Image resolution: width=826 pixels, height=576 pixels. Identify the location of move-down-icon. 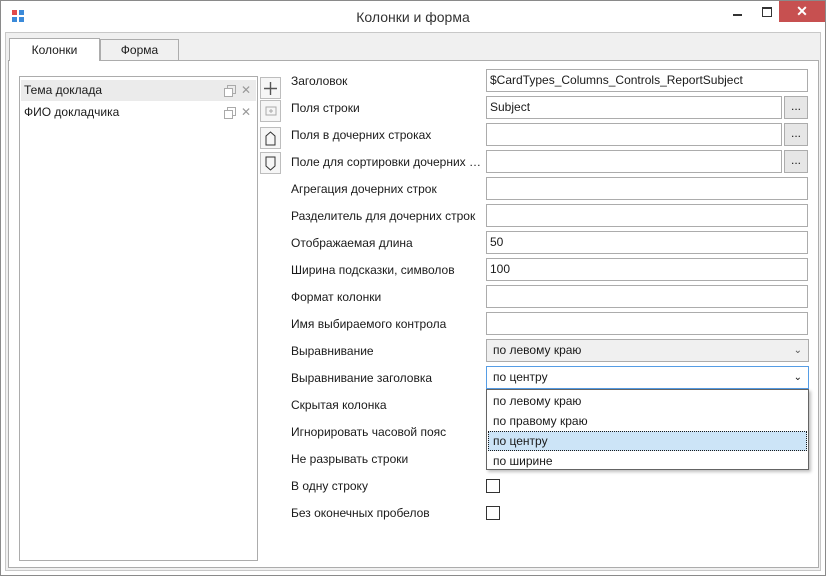
(270, 163).